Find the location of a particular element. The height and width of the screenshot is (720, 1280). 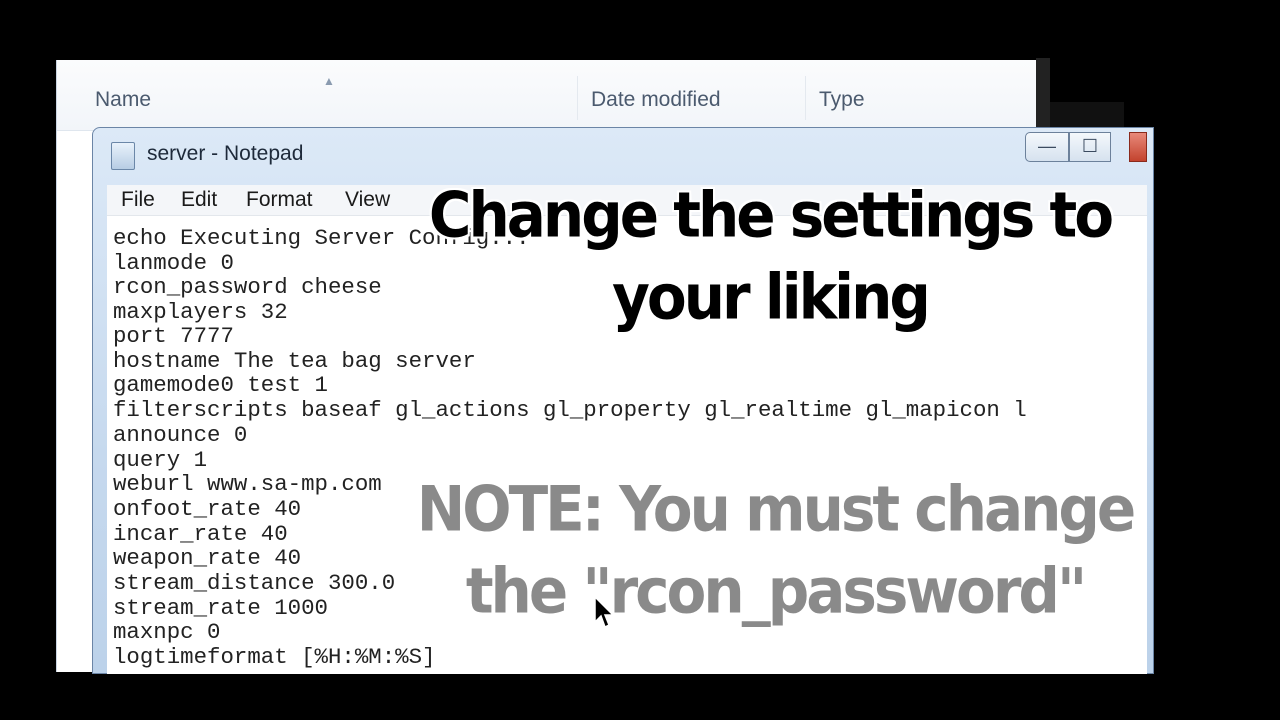

close-button is located at coordinates (1138, 147).